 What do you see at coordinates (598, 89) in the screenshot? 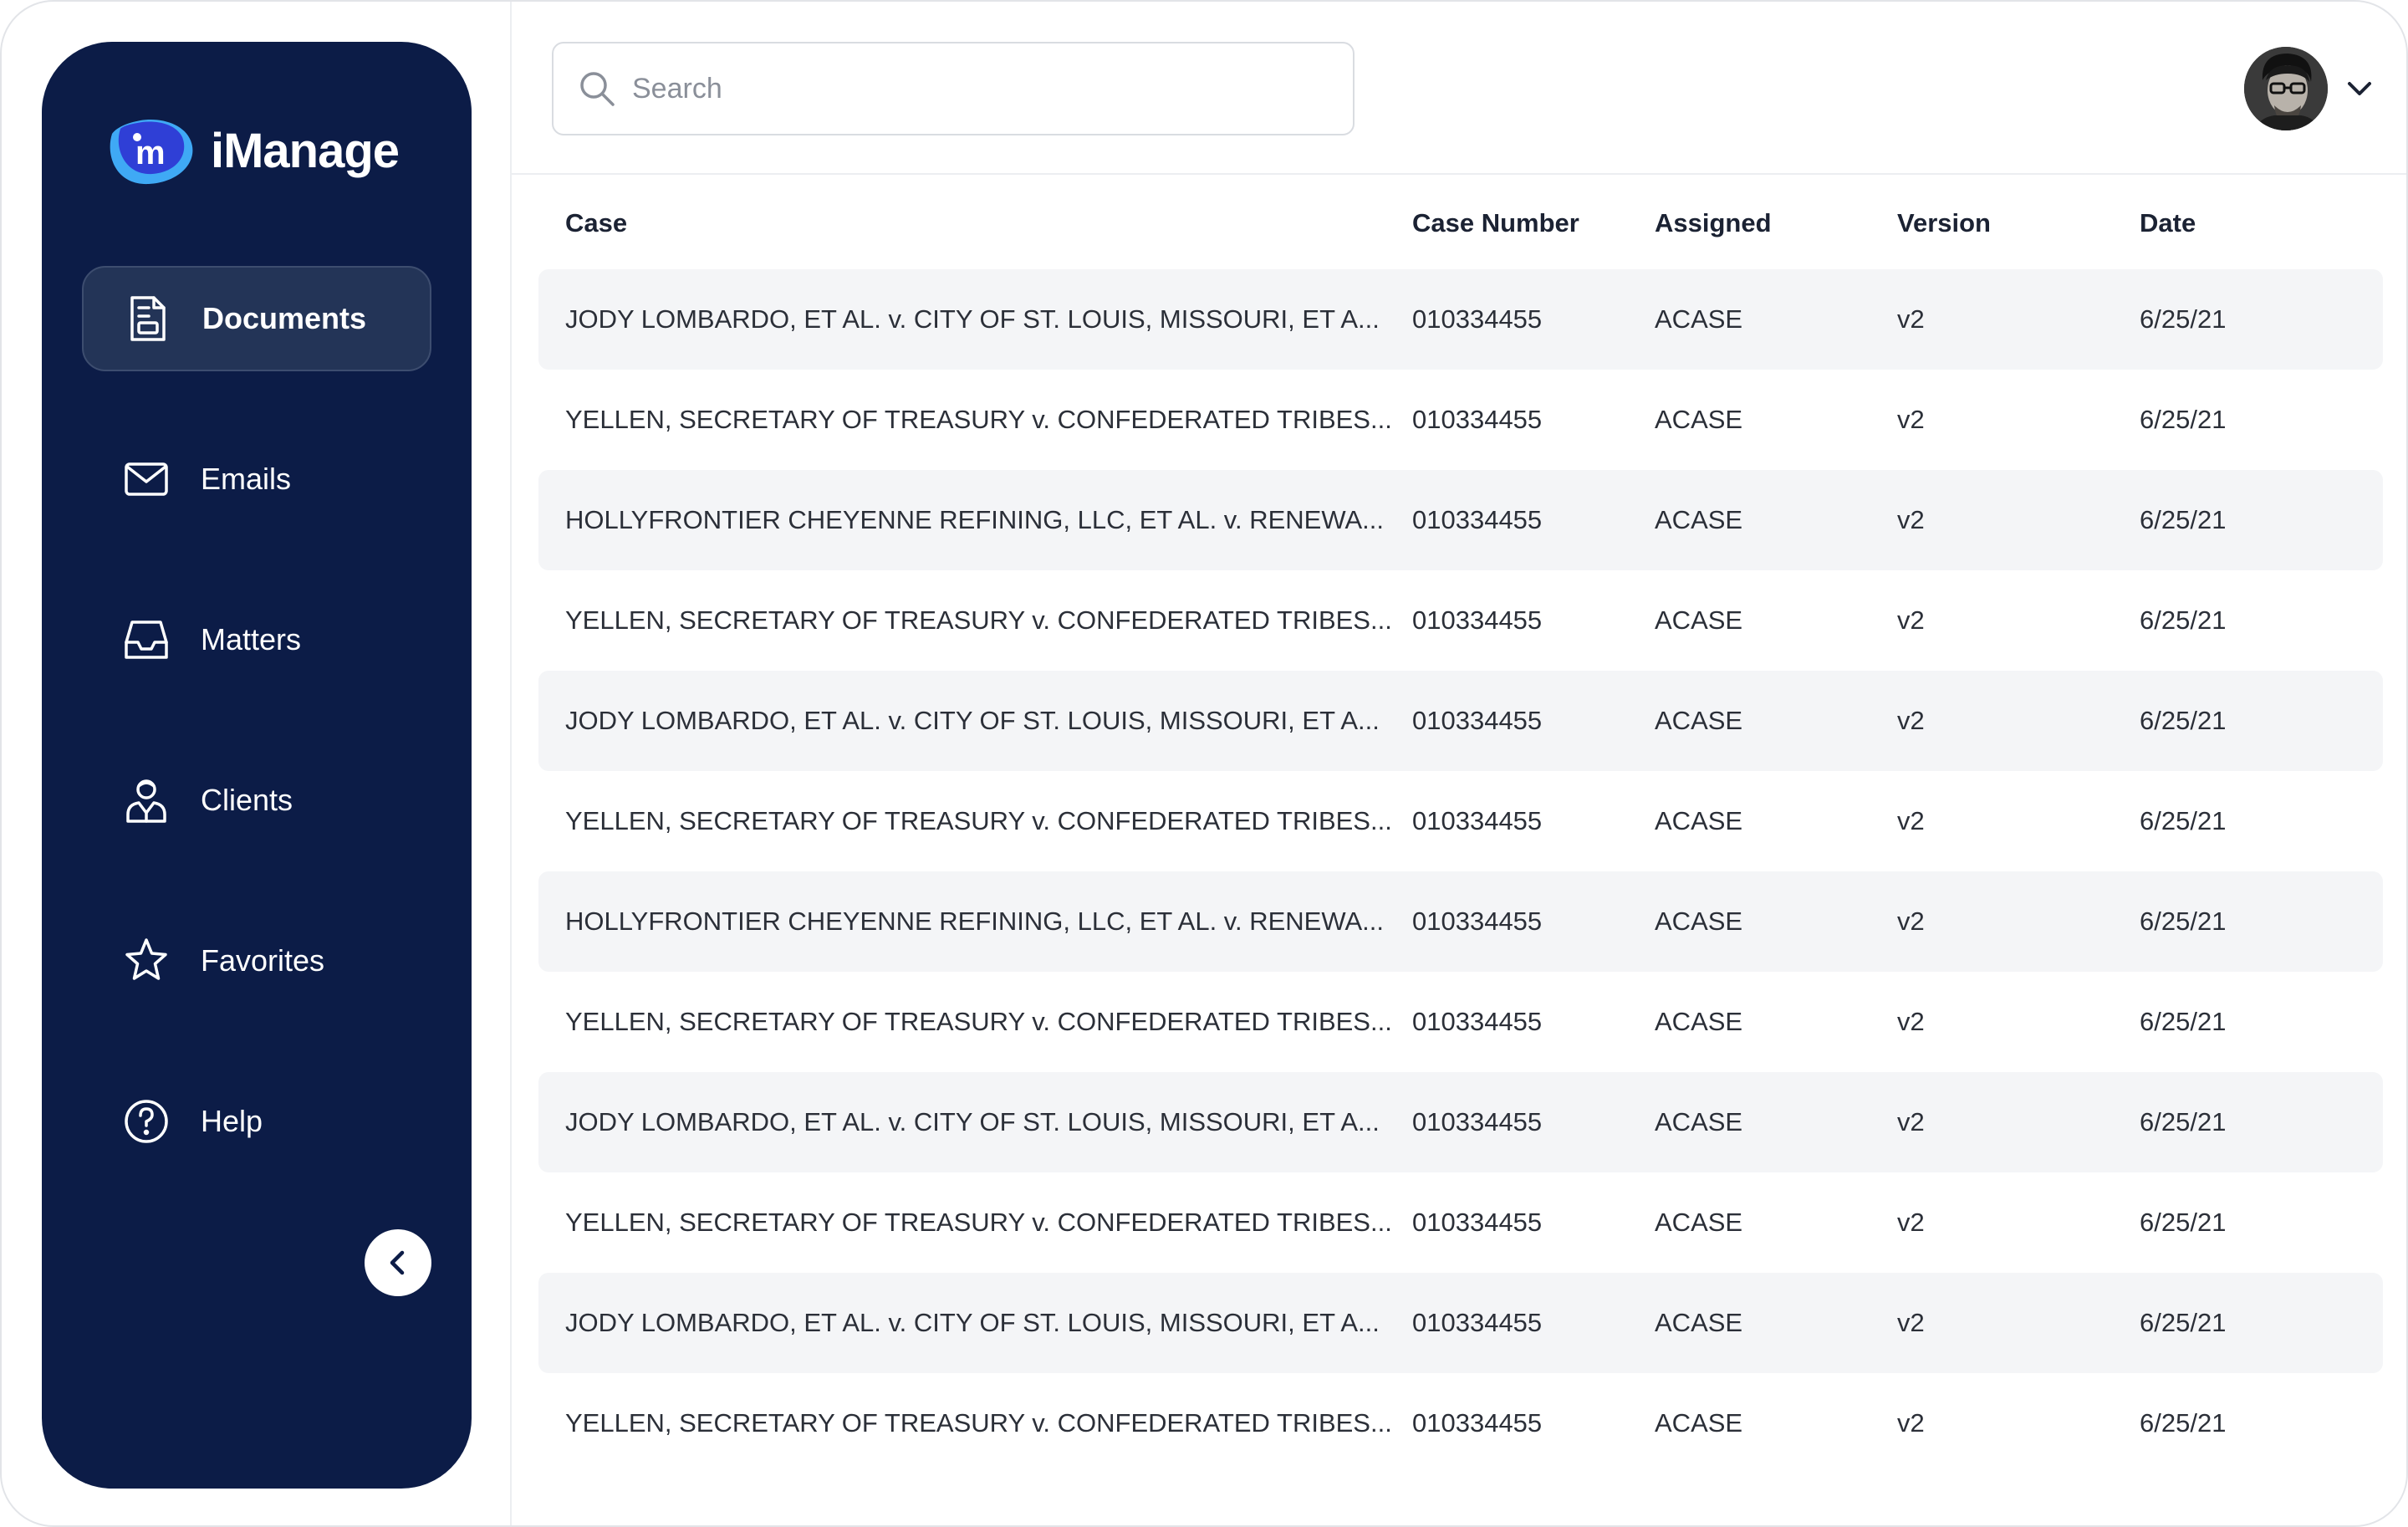
I see `search-icon` at bounding box center [598, 89].